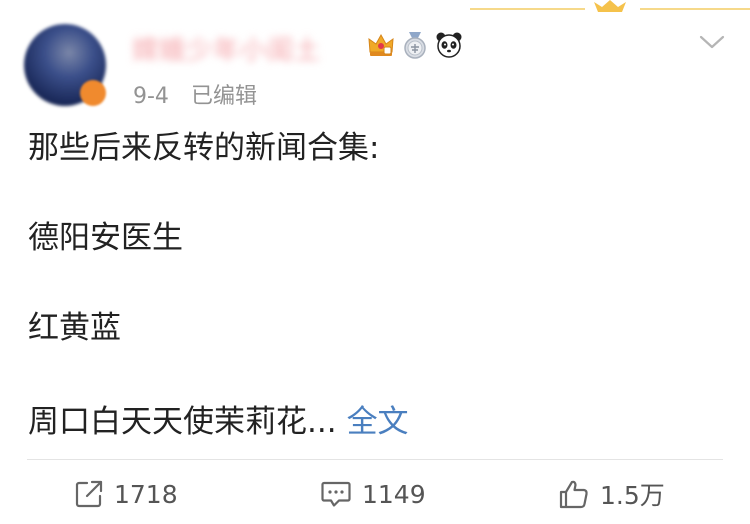  I want to click on comment-button: 1149, so click(373, 494).